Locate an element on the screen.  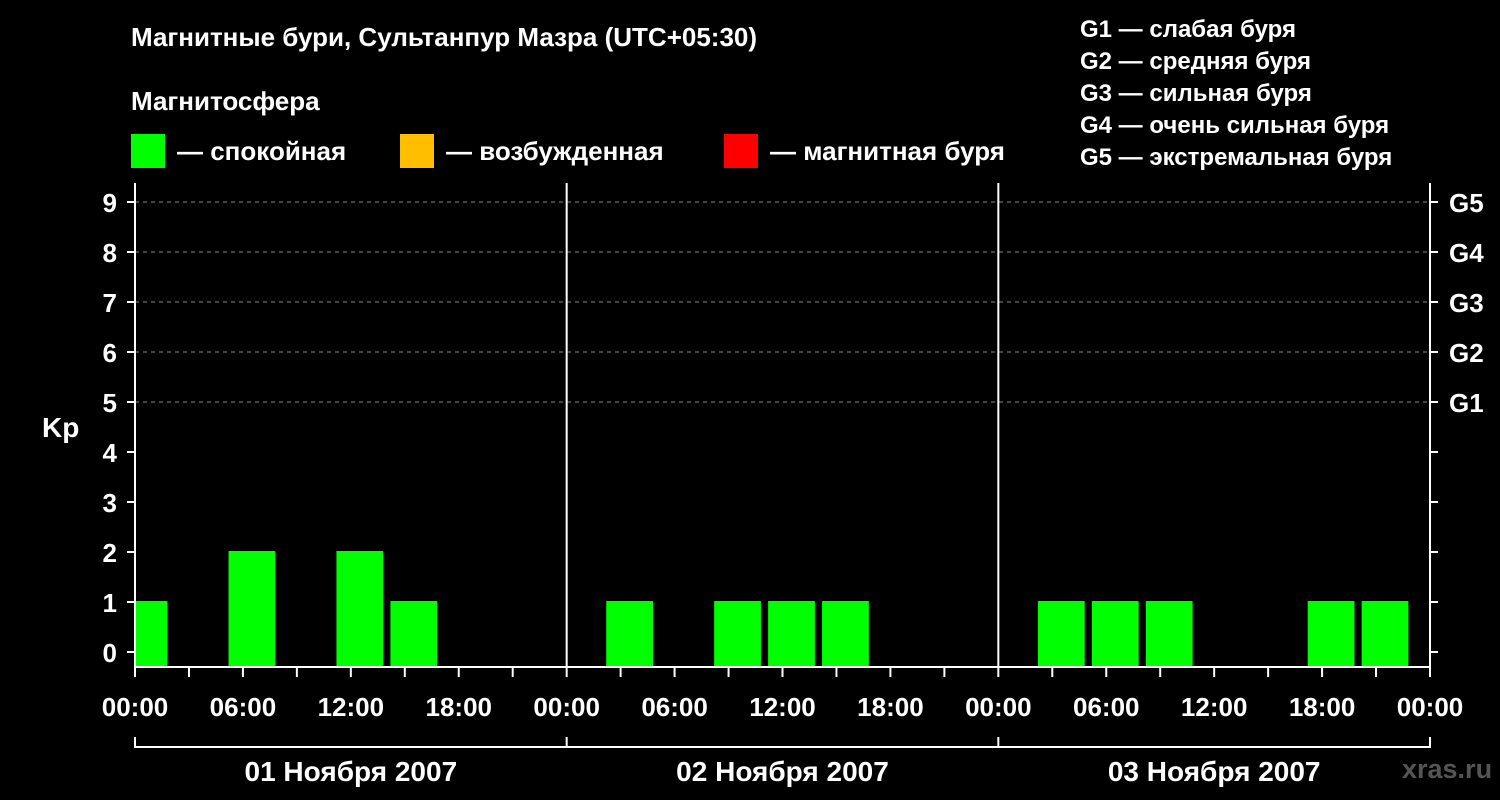
day-label: 03 Ноября 2007 is located at coordinates (1214, 771).